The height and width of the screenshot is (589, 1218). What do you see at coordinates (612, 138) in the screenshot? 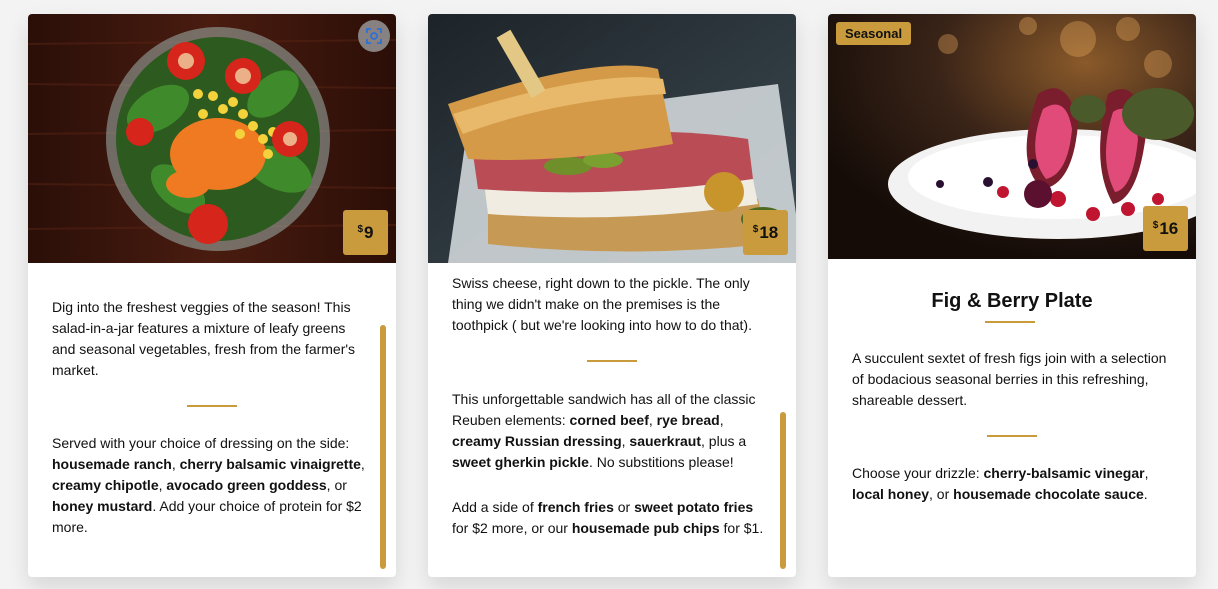
I see `sandwich-photo` at bounding box center [612, 138].